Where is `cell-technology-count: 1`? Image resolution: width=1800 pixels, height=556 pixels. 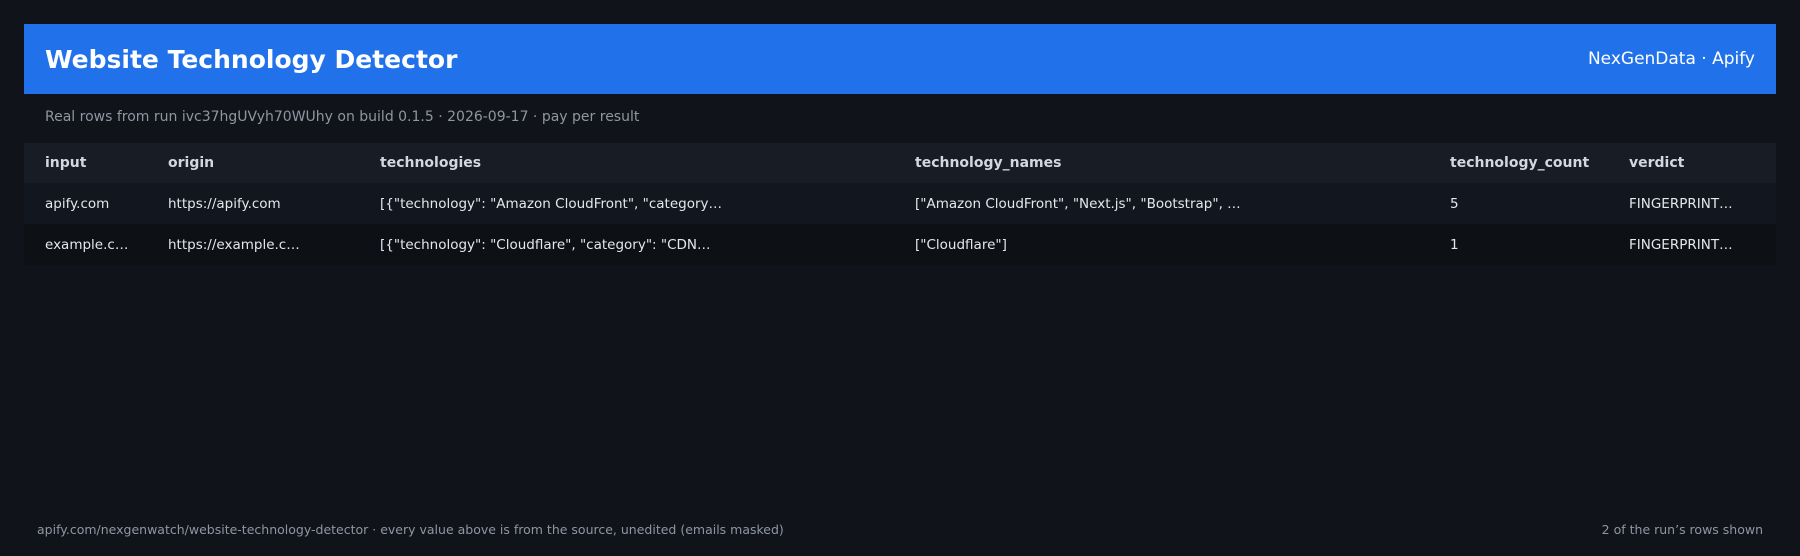
cell-technology-count: 1 is located at coordinates (1454, 244).